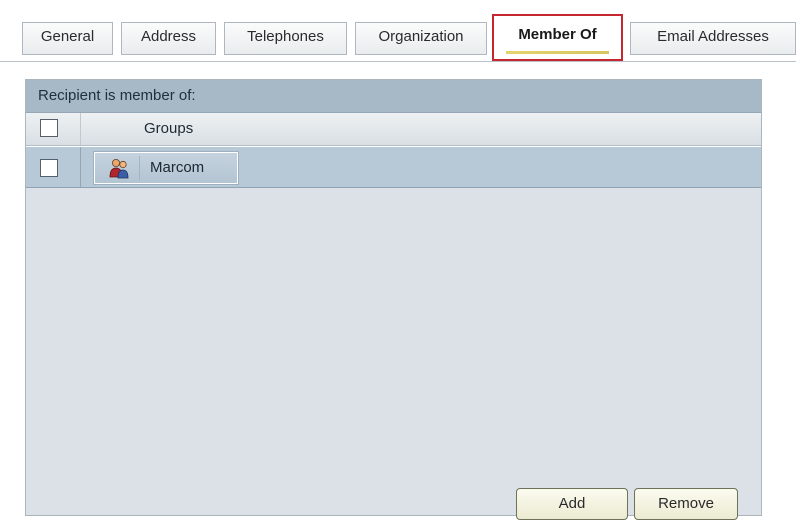  I want to click on group-icon, so click(119, 169).